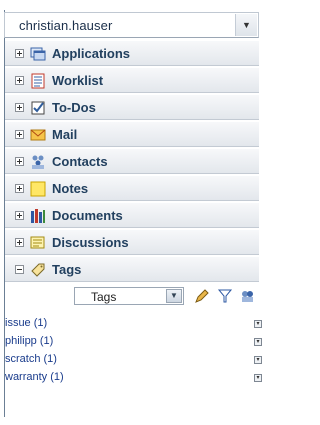 The width and height of the screenshot is (320, 425). I want to click on accordion-mail: Mail, so click(132, 134).